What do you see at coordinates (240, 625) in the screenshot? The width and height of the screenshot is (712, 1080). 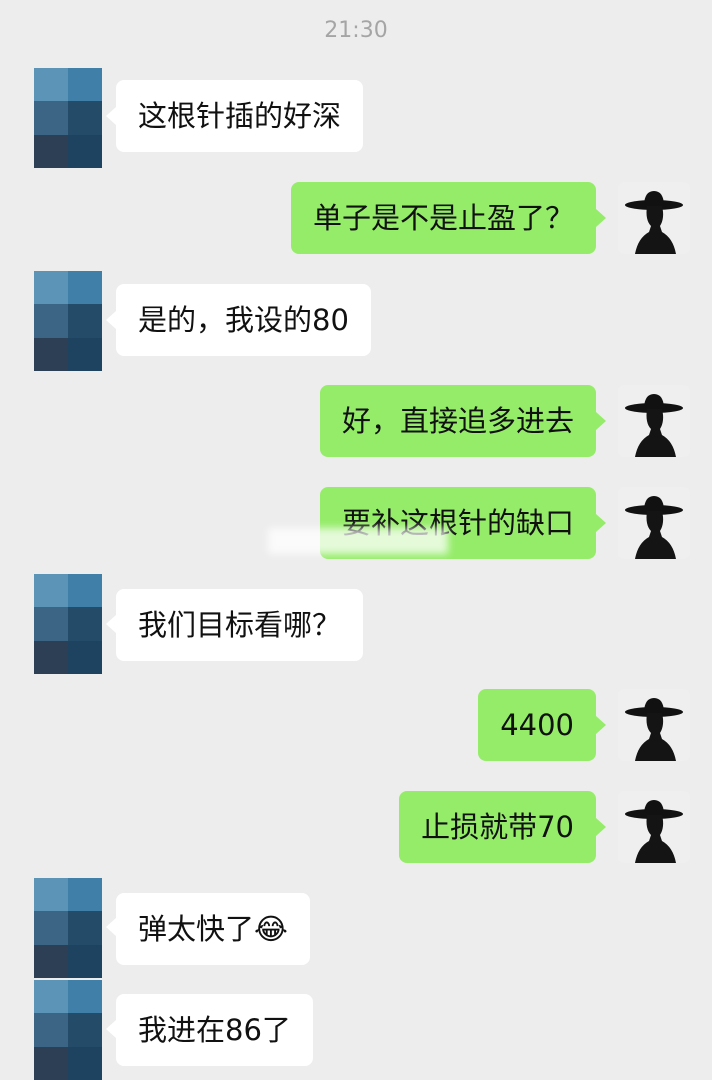 I see `message-bubble-incoming: 我们目标看哪？` at bounding box center [240, 625].